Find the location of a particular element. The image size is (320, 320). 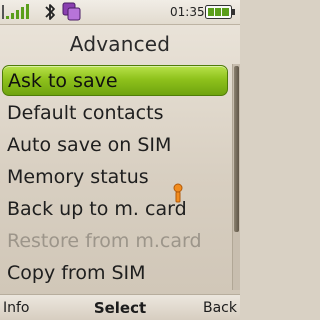

menu-item-back-up-to-card: Back up to m. card is located at coordinates (115, 208).